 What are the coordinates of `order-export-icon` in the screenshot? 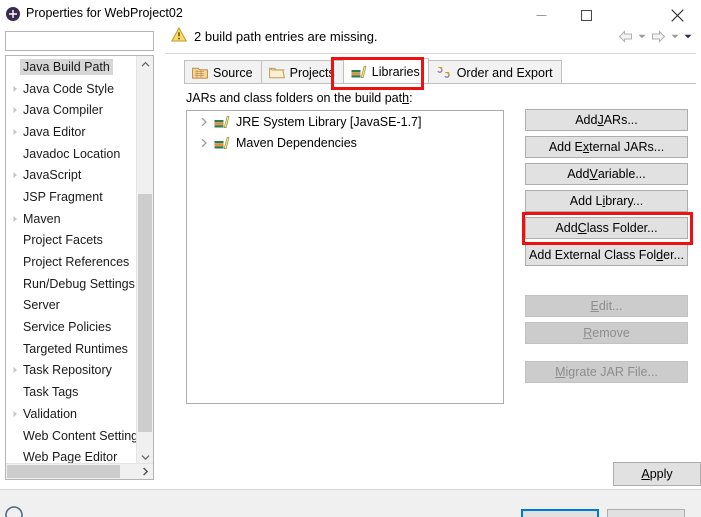 It's located at (444, 72).